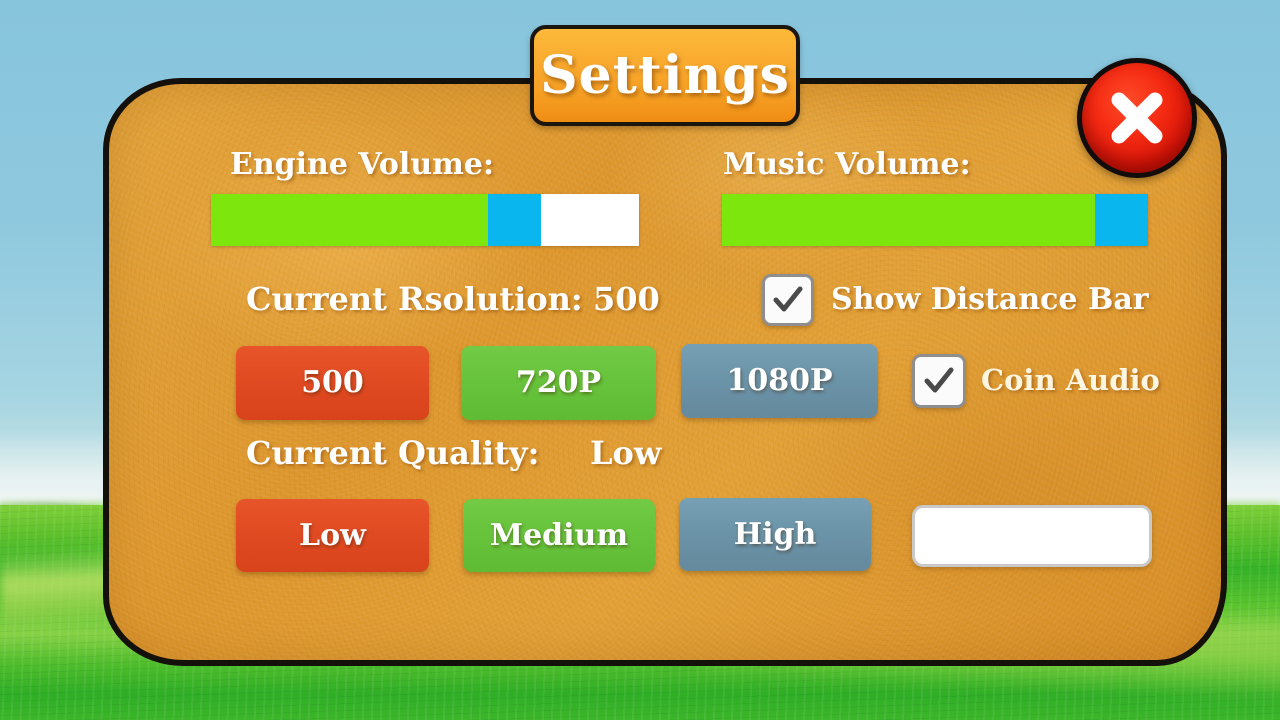  I want to click on engine-volume-slider, so click(425, 220).